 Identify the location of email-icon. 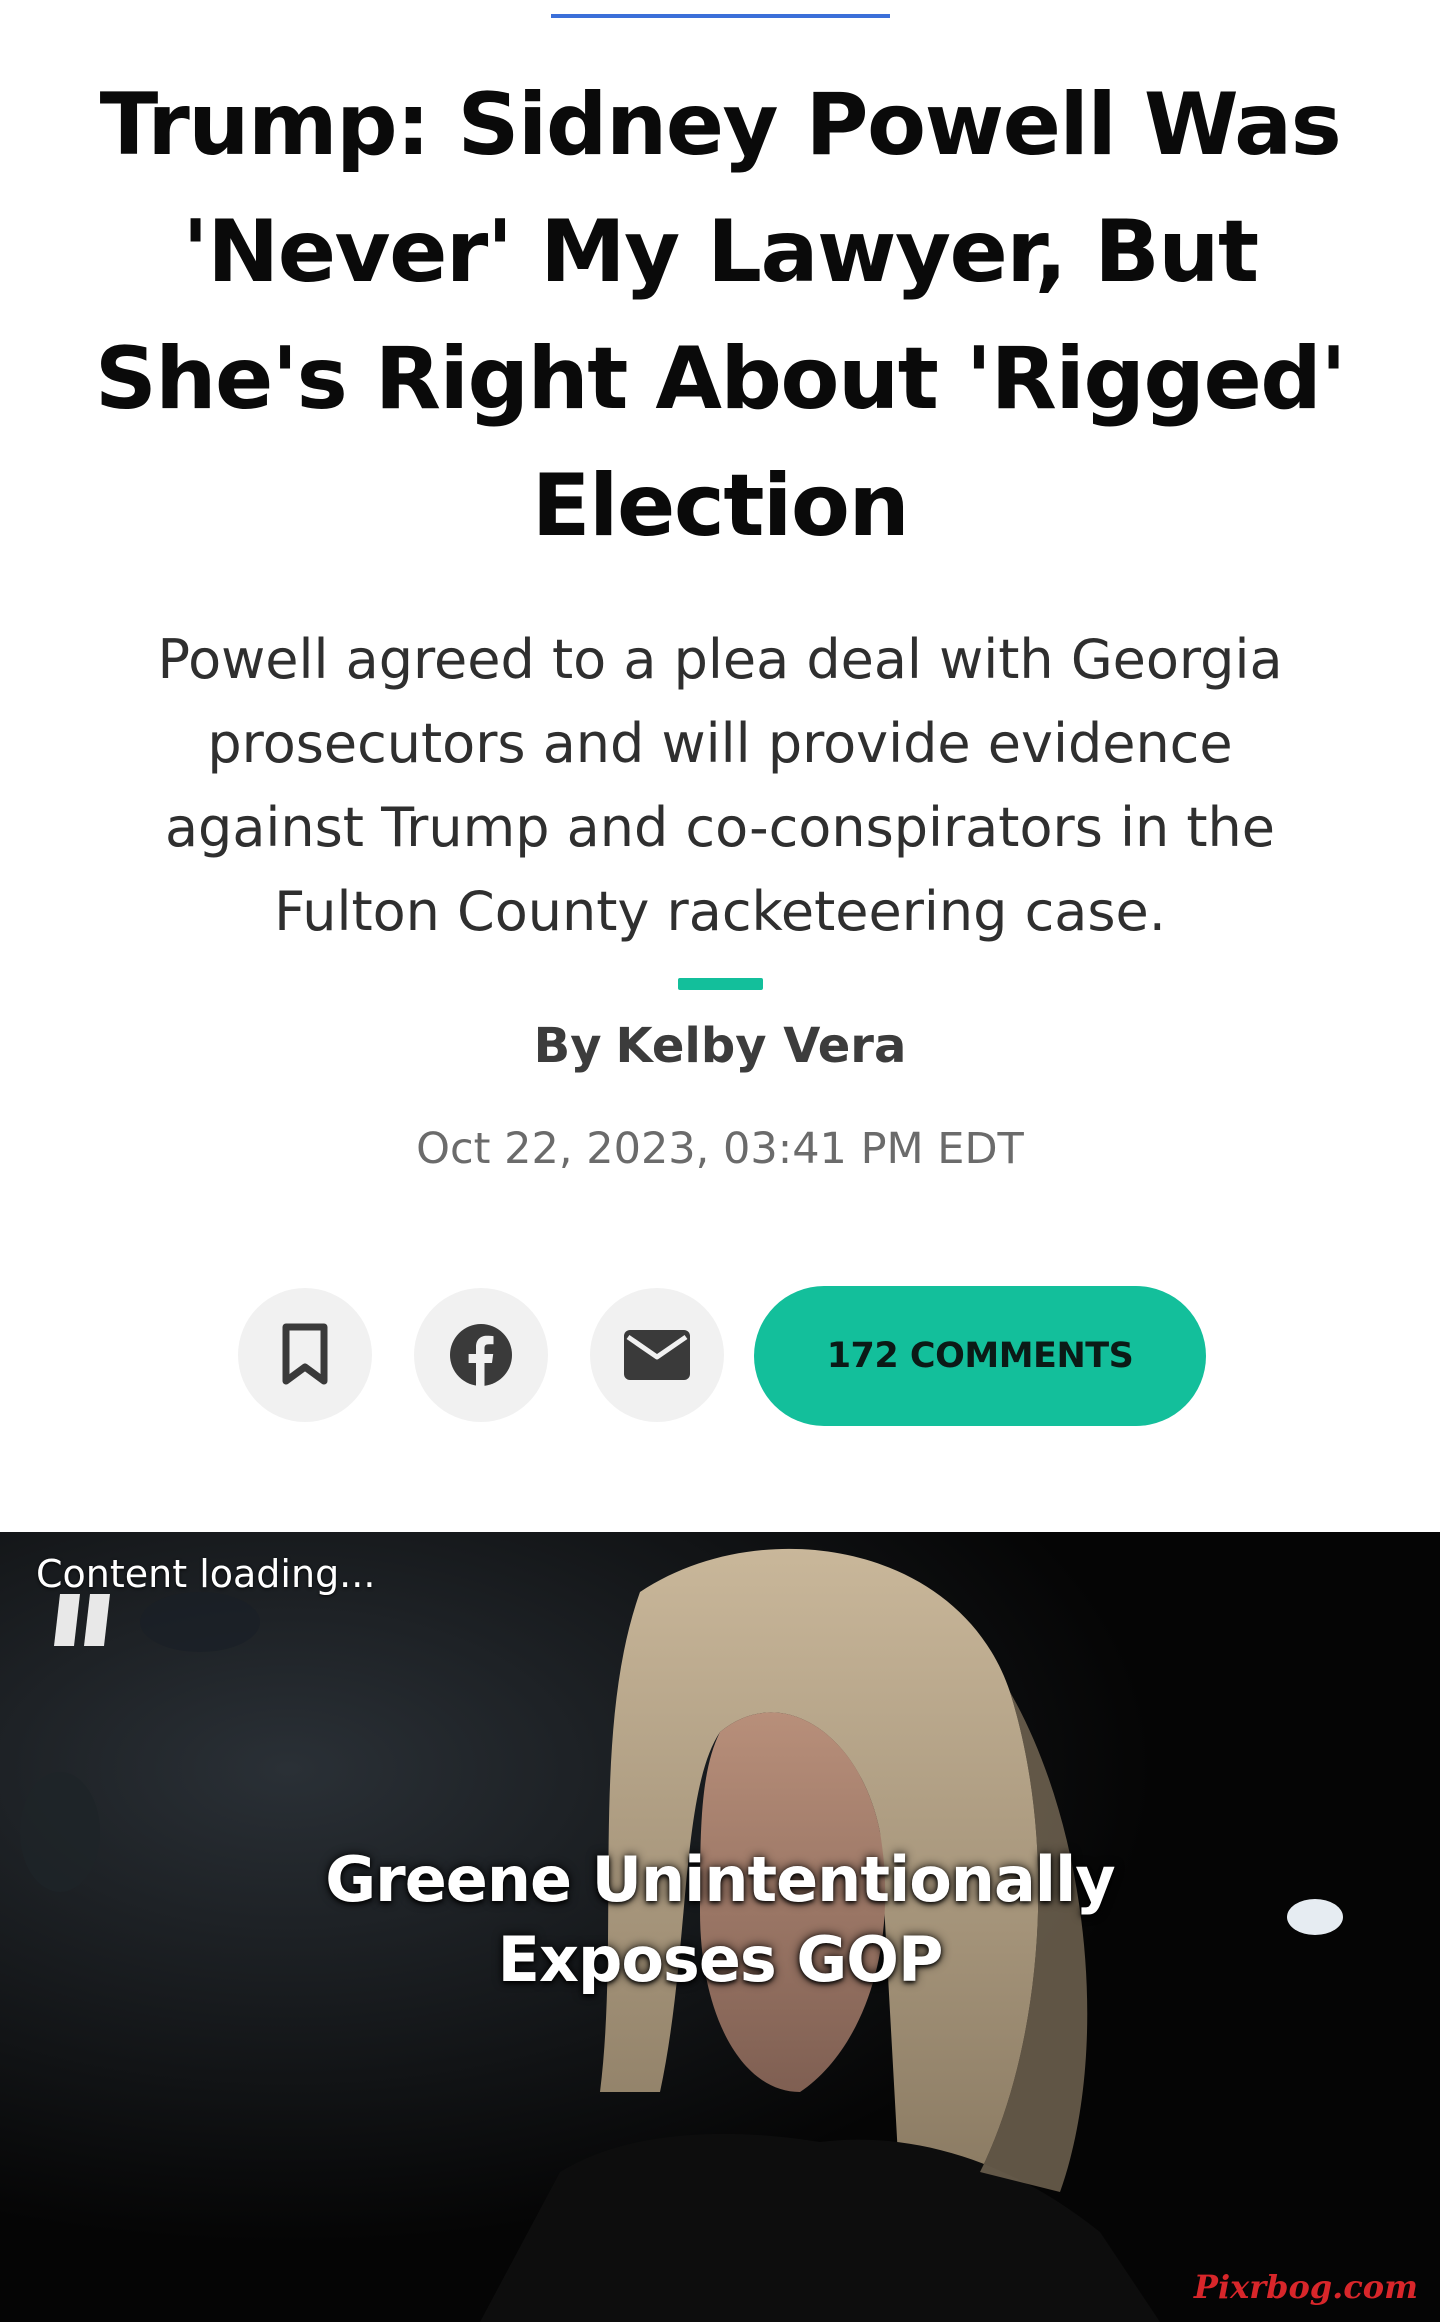
(657, 1355).